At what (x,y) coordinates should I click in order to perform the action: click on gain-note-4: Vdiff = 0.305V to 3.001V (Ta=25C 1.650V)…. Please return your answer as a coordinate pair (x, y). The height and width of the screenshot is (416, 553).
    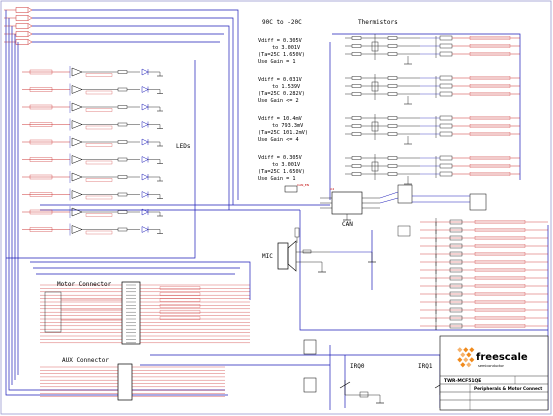
    Looking at the image, I should click on (281, 168).